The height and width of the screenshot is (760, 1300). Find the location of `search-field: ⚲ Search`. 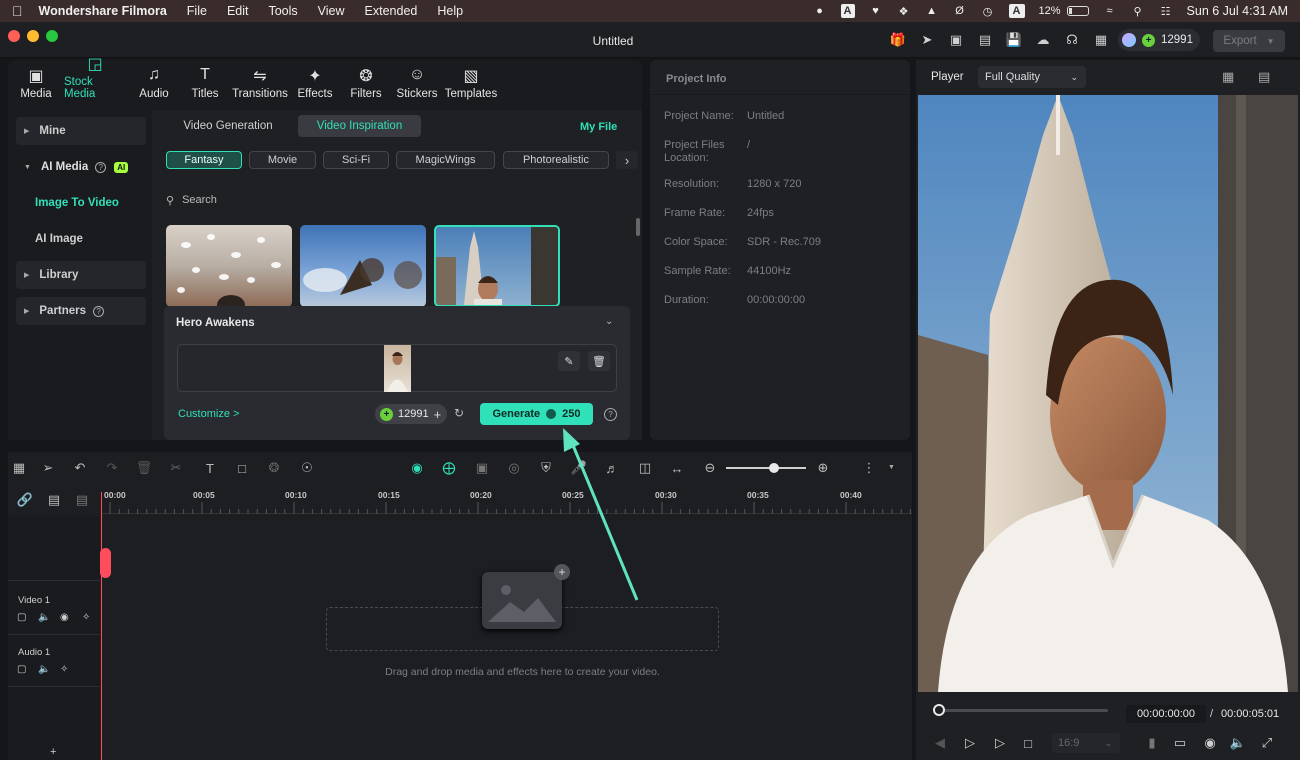

search-field: ⚲ Search is located at coordinates (396, 200).